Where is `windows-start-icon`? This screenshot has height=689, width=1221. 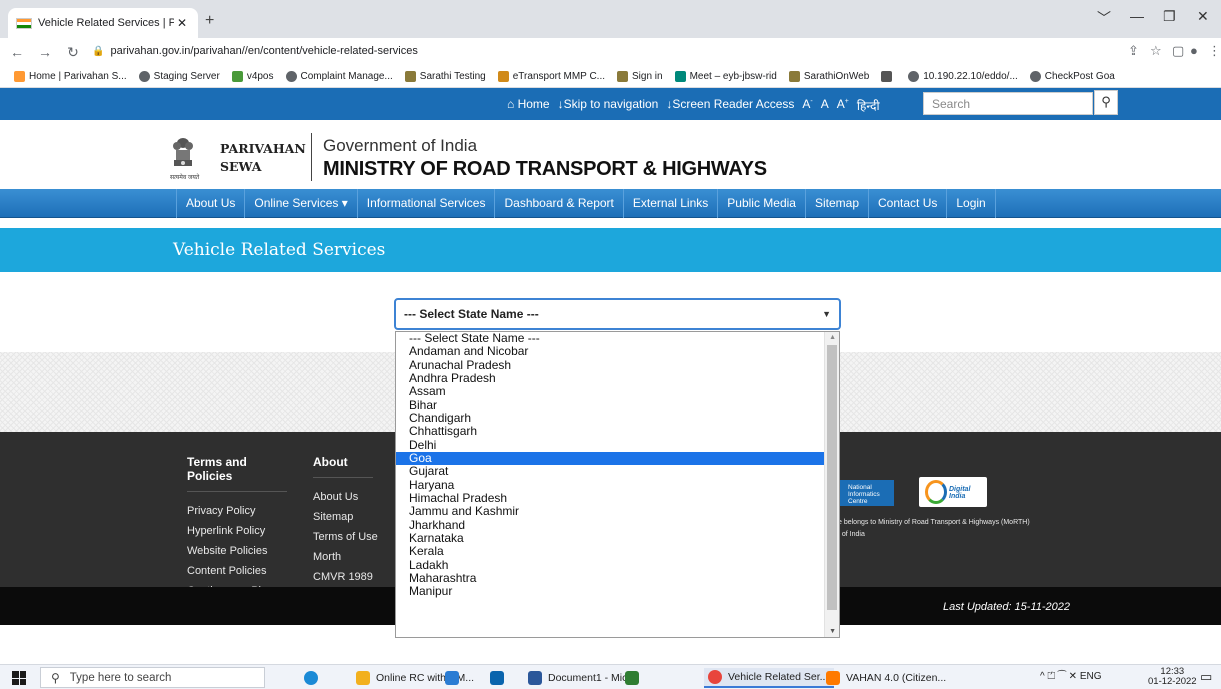
windows-start-icon is located at coordinates (19, 678).